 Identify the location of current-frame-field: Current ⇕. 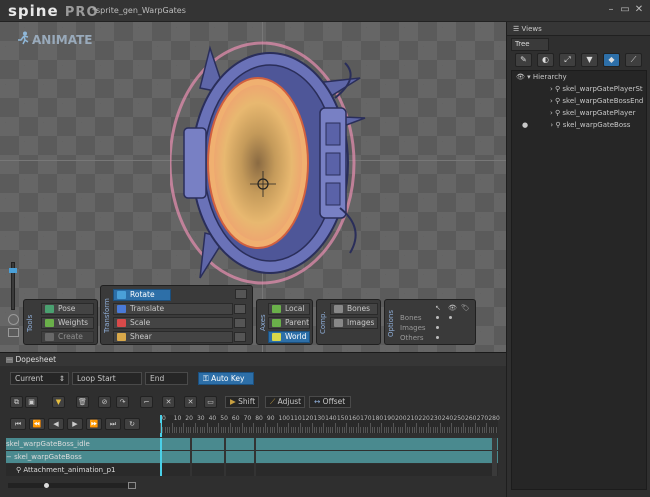
(39, 378).